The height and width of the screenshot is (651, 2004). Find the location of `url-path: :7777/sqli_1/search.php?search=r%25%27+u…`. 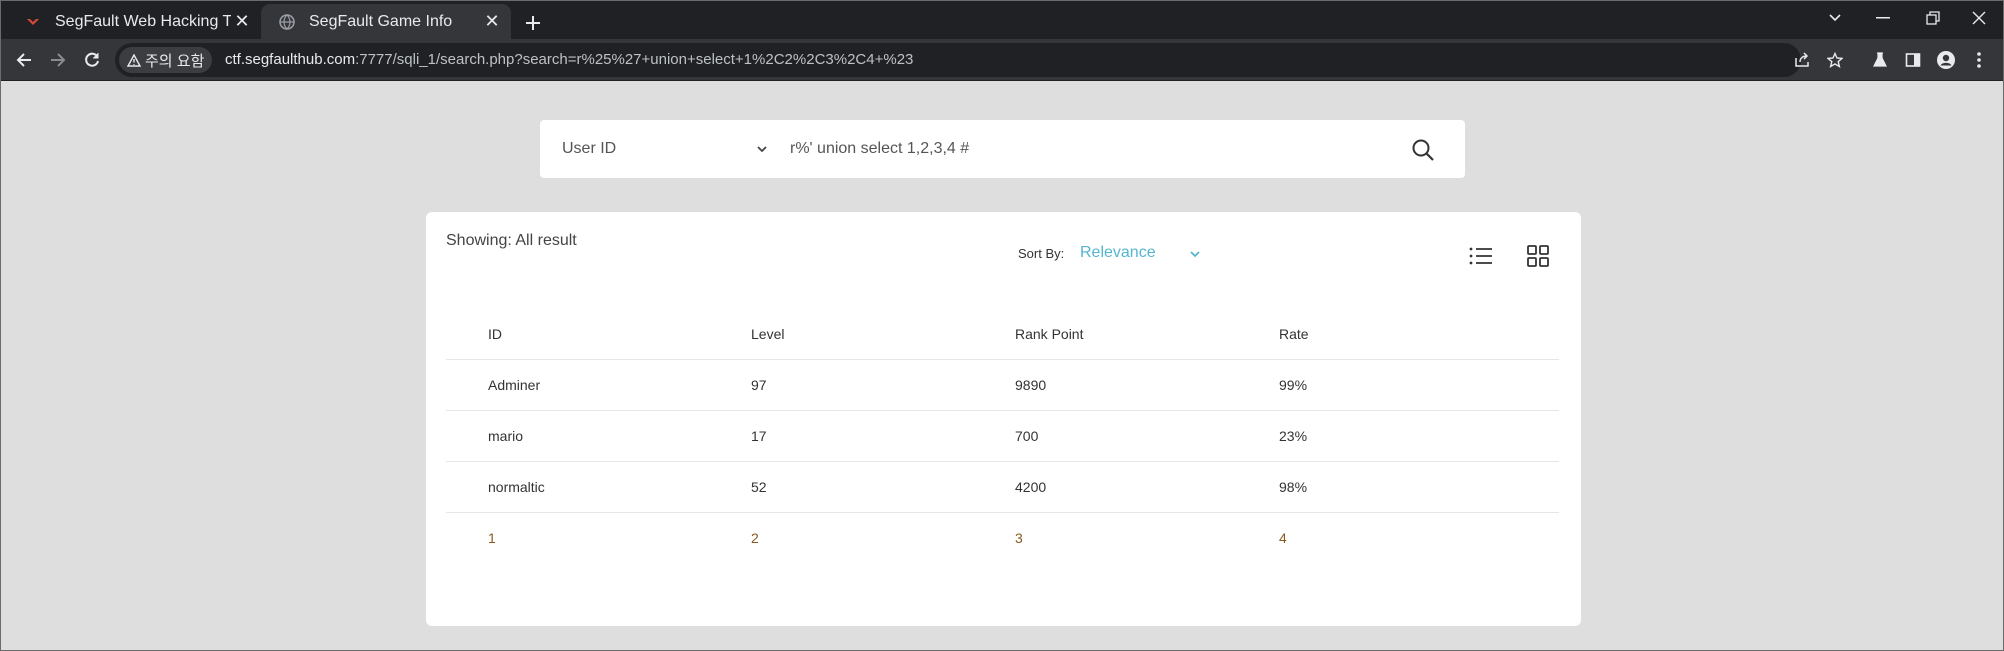

url-path: :7777/sqli_1/search.php?search=r%25%27+u… is located at coordinates (634, 59).